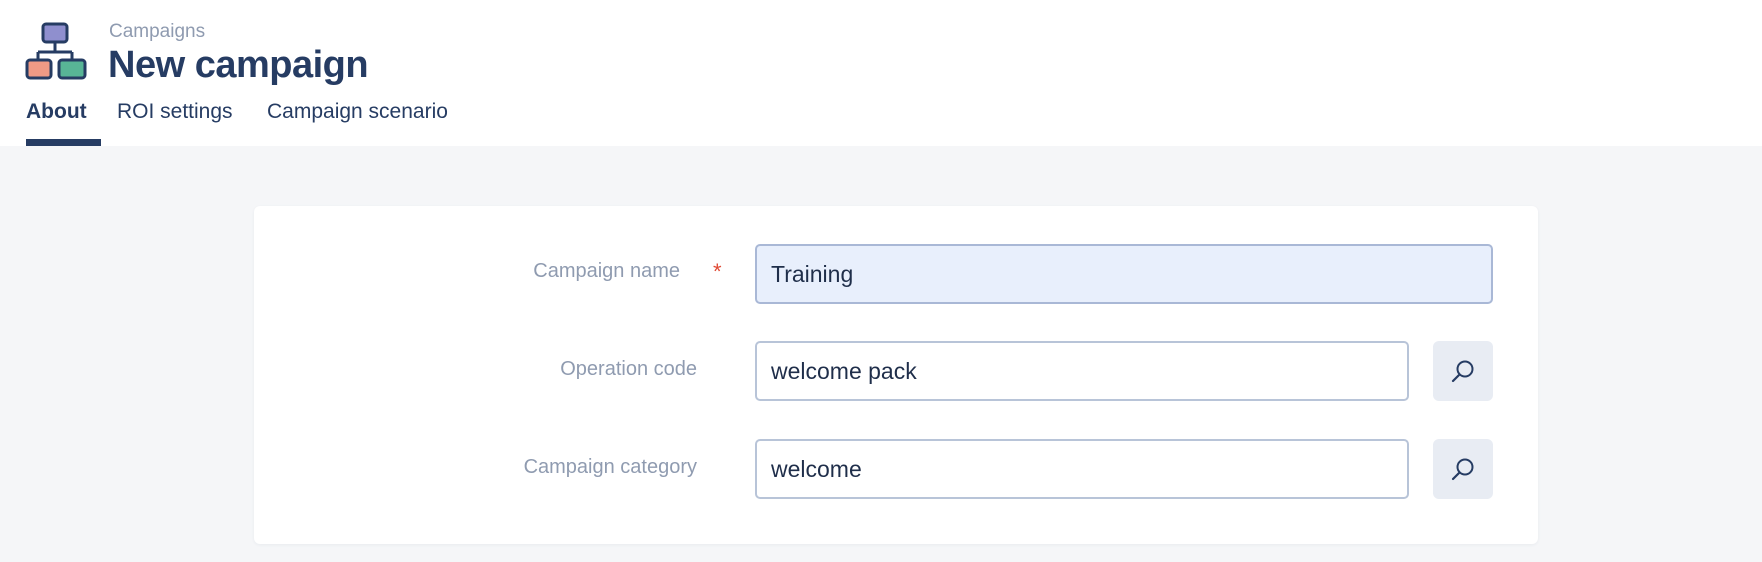 The image size is (1762, 562). I want to click on campaign-name-label: Campaign name, so click(606, 271).